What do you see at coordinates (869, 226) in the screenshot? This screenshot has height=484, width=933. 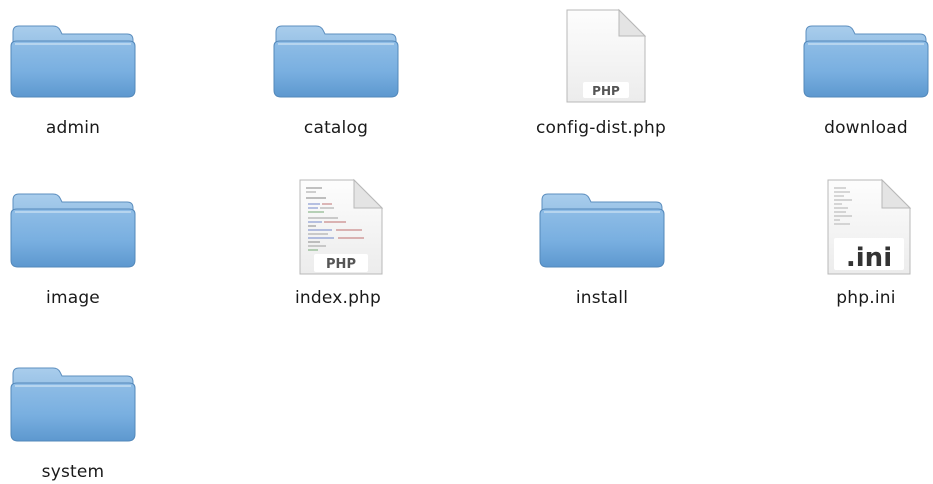 I see `ini-file-icon: .ini` at bounding box center [869, 226].